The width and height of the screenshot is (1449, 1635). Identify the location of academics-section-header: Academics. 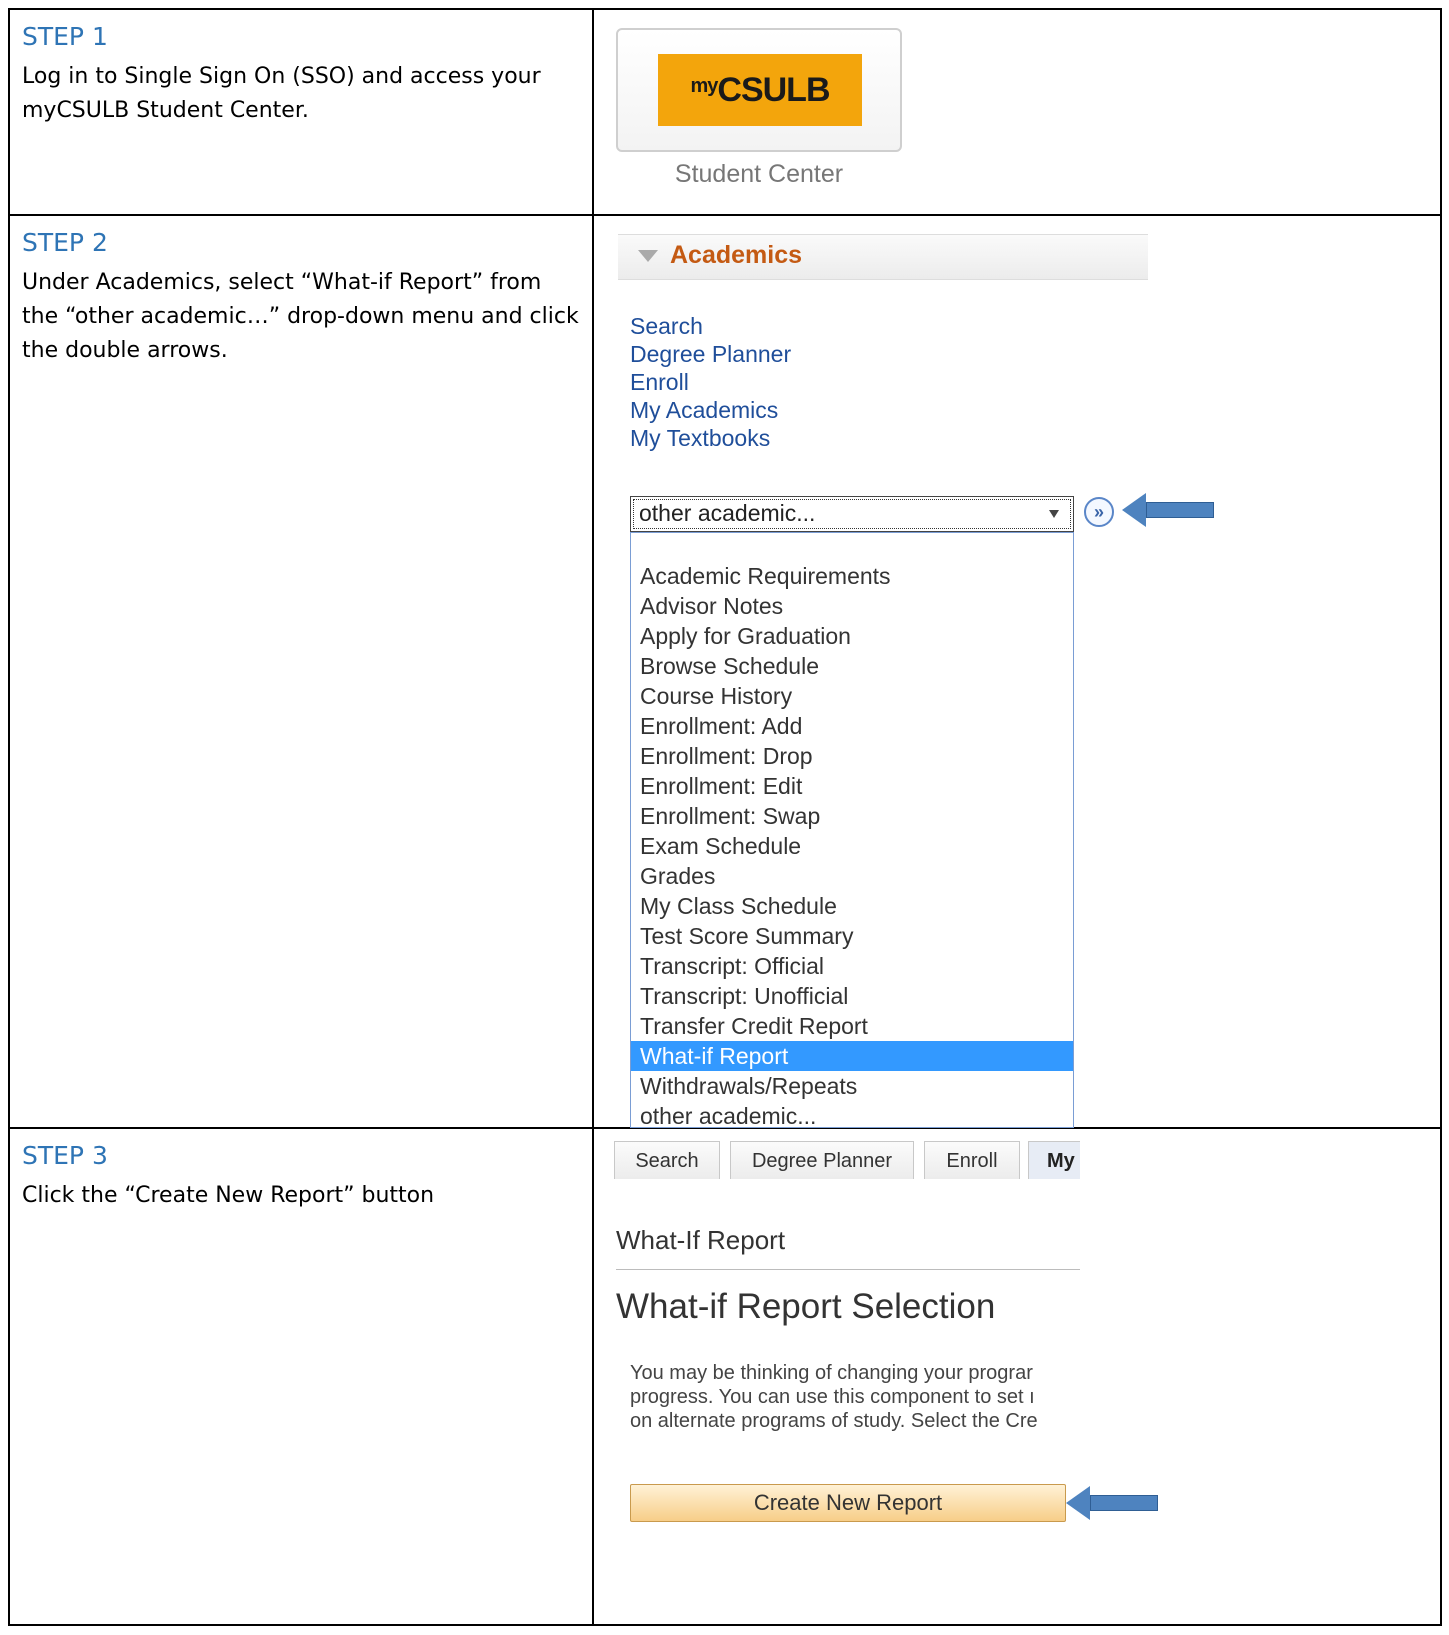
(883, 257).